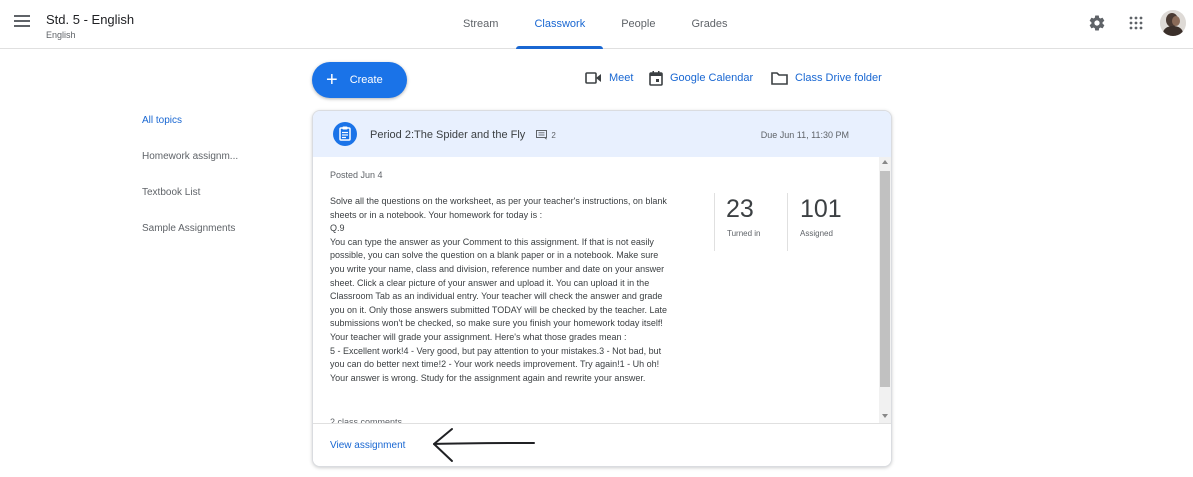 Image resolution: width=1193 pixels, height=477 pixels. What do you see at coordinates (602, 444) in the screenshot?
I see `assignment-footer: View assignment` at bounding box center [602, 444].